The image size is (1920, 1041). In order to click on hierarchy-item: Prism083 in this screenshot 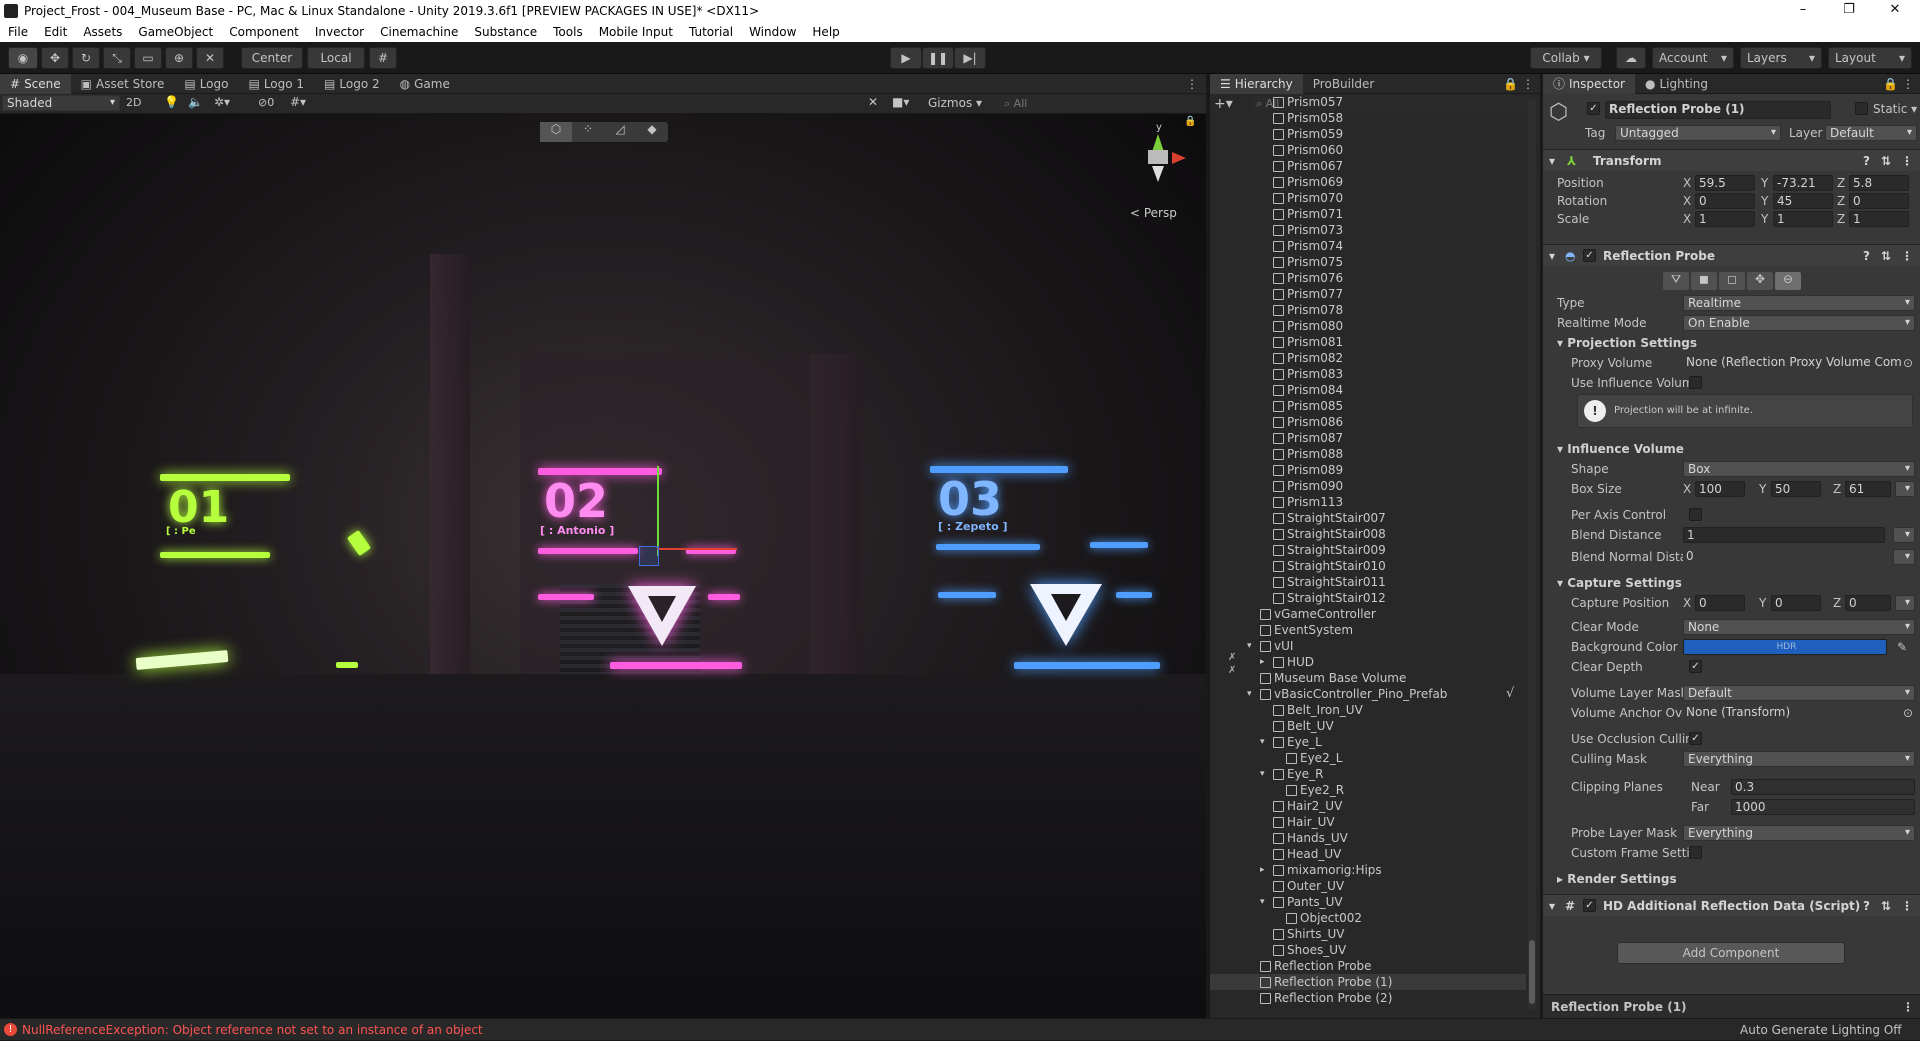, I will do `click(1368, 374)`.